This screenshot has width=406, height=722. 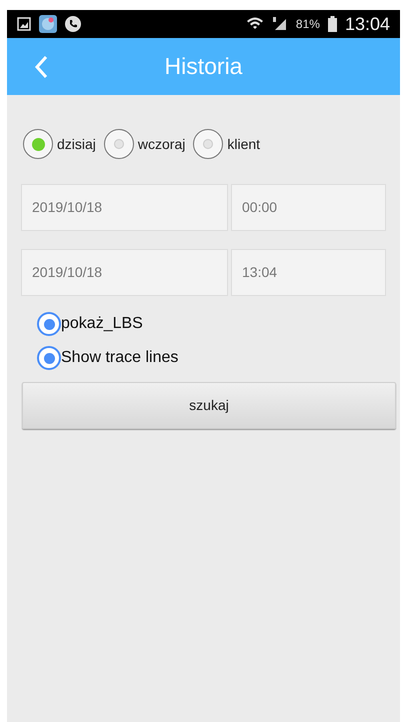 What do you see at coordinates (24, 24) in the screenshot?
I see `image-icon` at bounding box center [24, 24].